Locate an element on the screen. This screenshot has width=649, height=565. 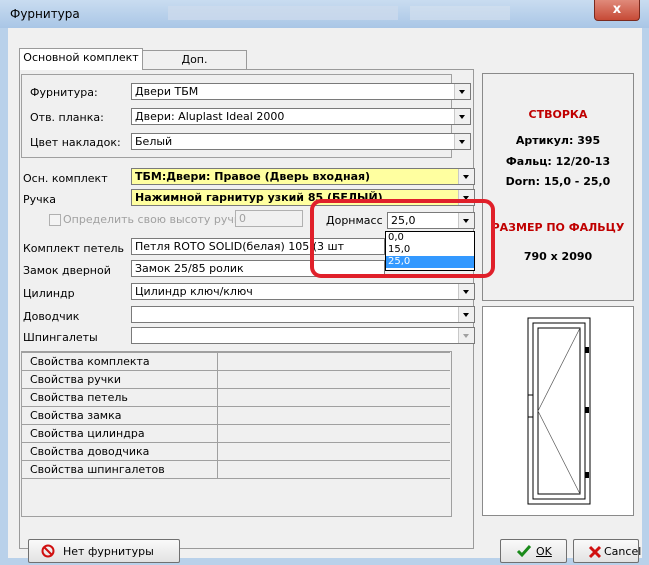
article-text: Артикул: 395 is located at coordinates (558, 140).